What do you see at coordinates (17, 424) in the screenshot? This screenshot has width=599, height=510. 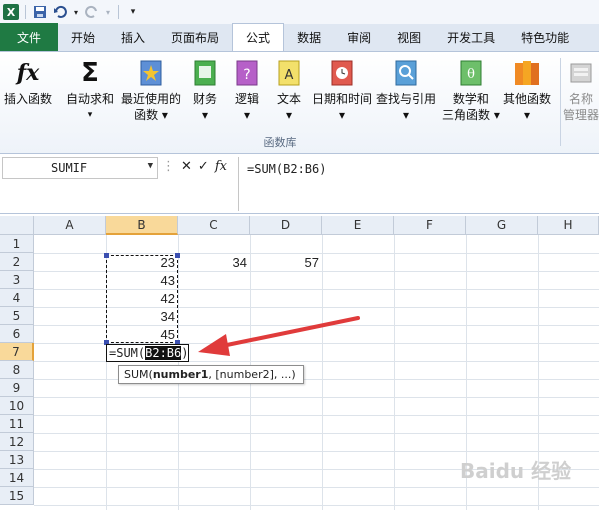 I see `row-header: 11` at bounding box center [17, 424].